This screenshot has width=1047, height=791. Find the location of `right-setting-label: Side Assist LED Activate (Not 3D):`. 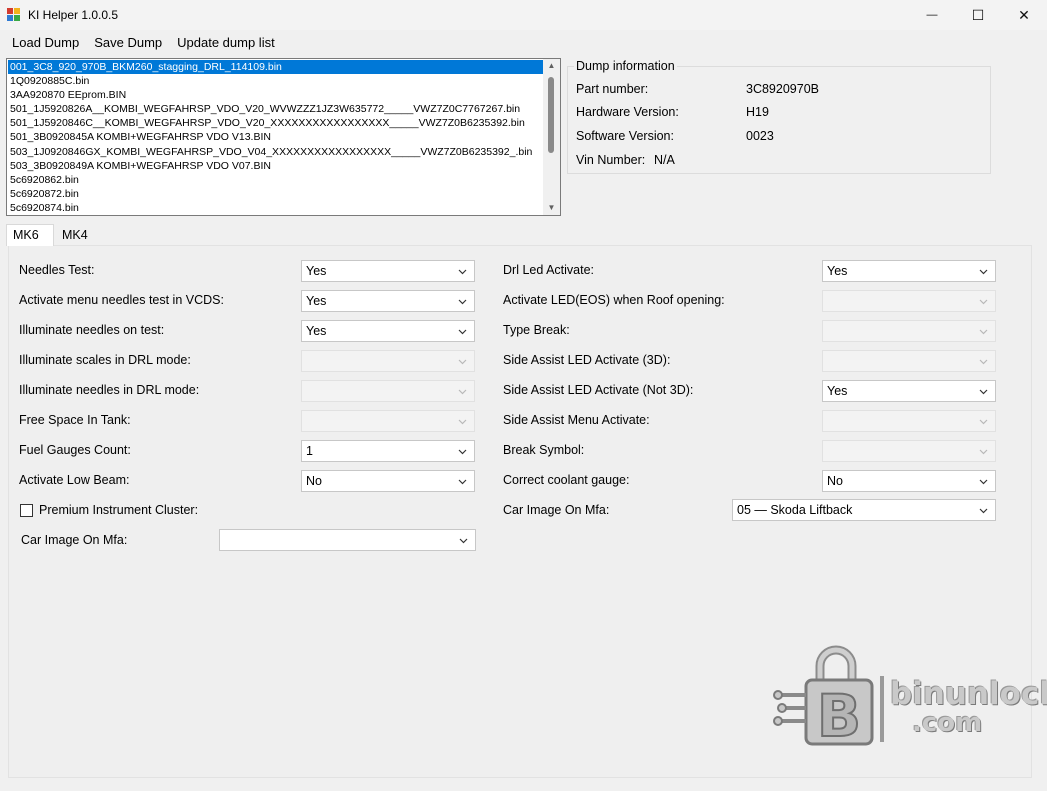

right-setting-label: Side Assist LED Activate (Not 3D): is located at coordinates (598, 390).